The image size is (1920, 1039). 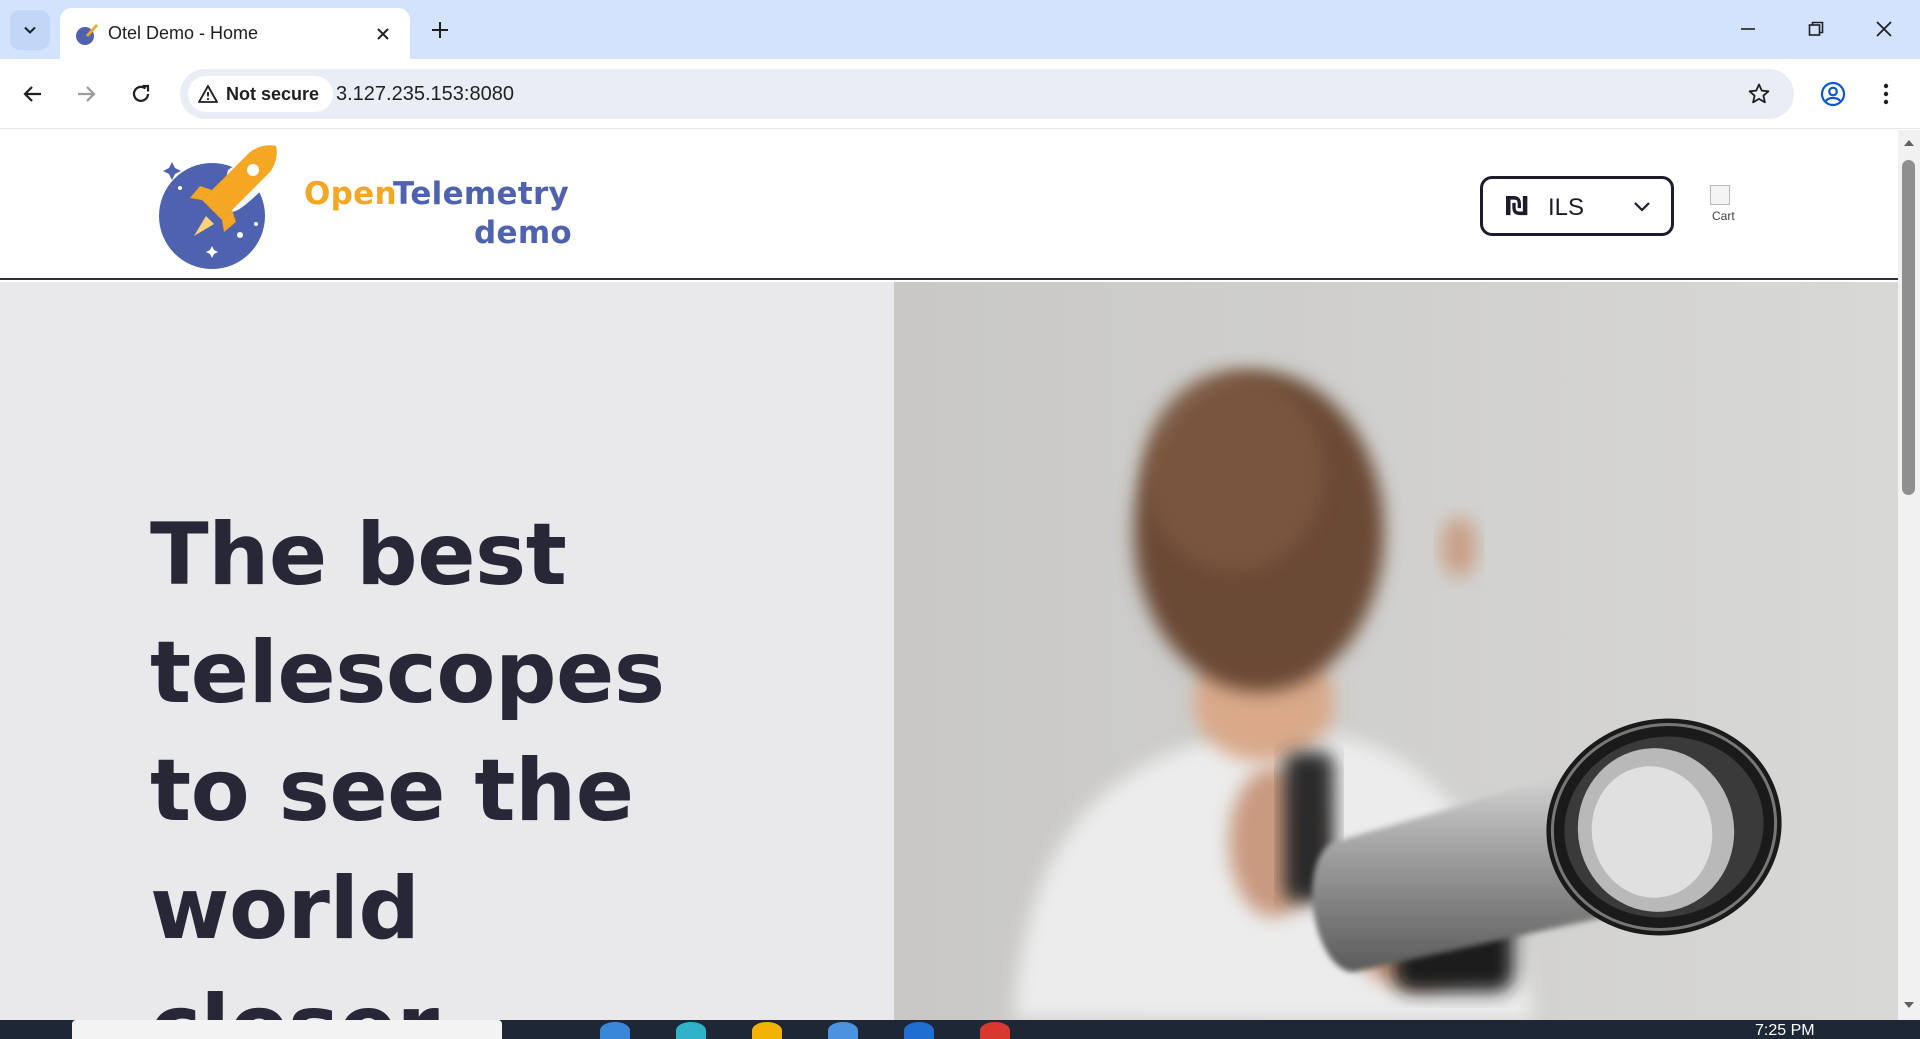 I want to click on new-tab-button, so click(x=440, y=30).